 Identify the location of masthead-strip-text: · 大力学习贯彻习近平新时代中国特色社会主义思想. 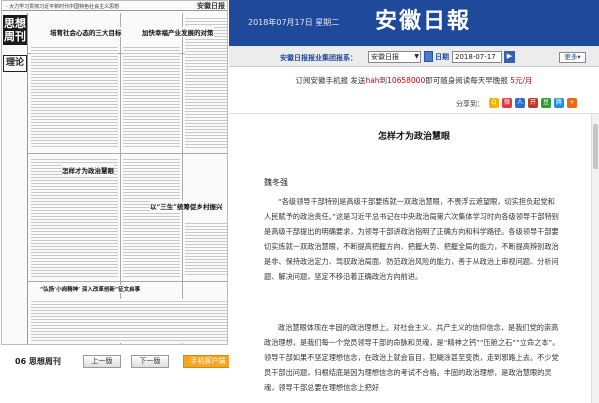
(63, 7).